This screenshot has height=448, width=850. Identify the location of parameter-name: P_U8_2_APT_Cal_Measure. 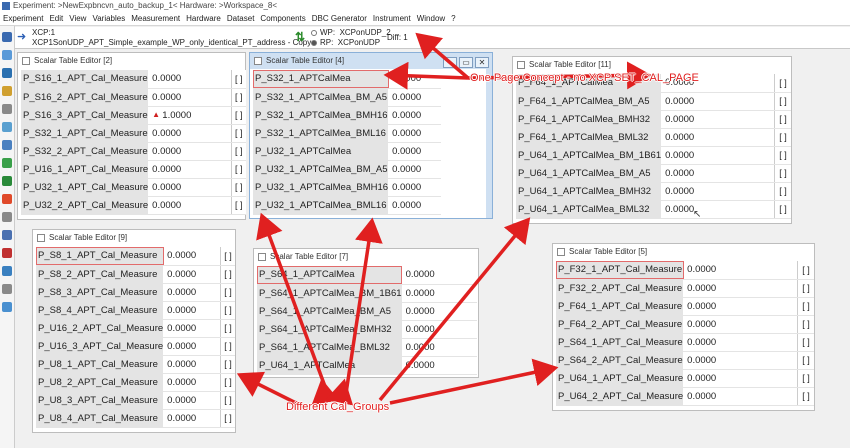
(100, 382).